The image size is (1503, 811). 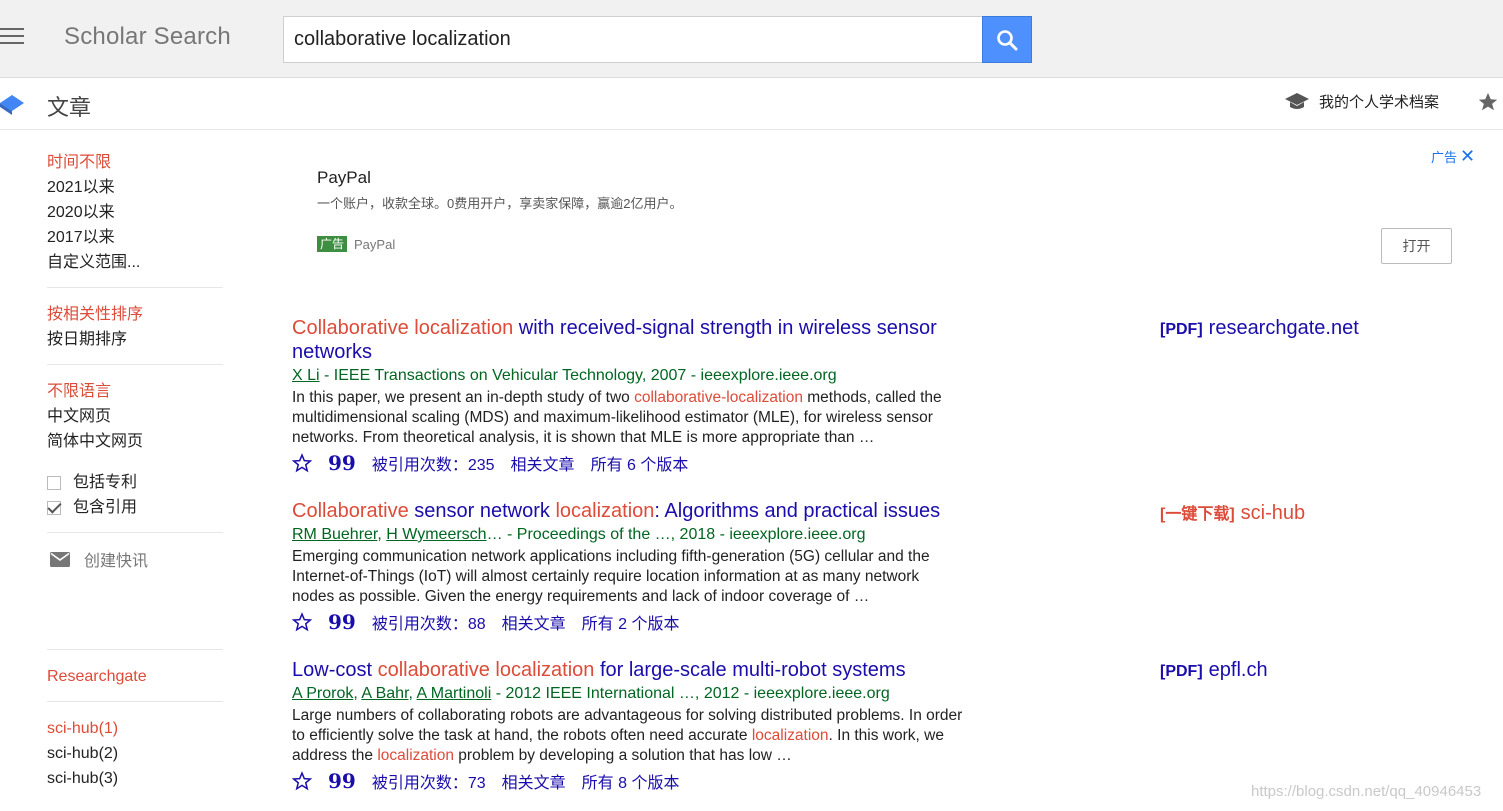 What do you see at coordinates (1379, 102) in the screenshot?
I see `my-profile-label: 我的个人学术档案` at bounding box center [1379, 102].